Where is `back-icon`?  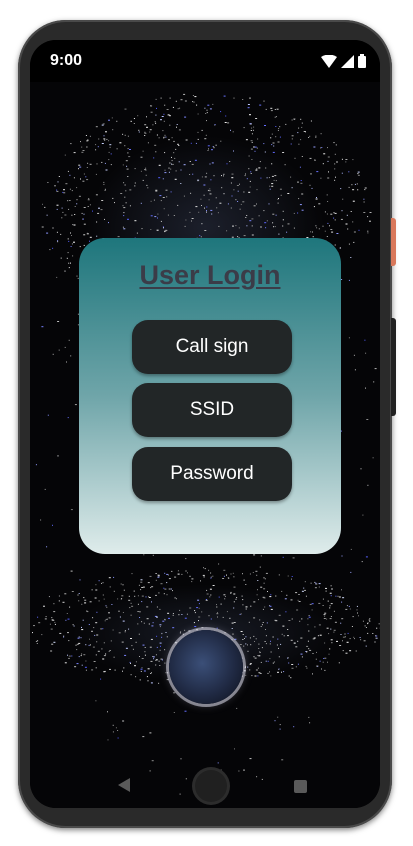
back-icon is located at coordinates (124, 785).